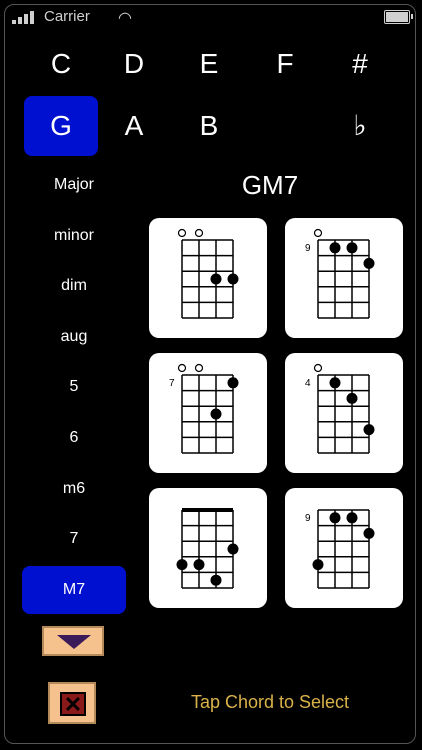 The height and width of the screenshot is (750, 422). Describe the element at coordinates (125, 18) in the screenshot. I see `wifi-icon: ◠` at that location.